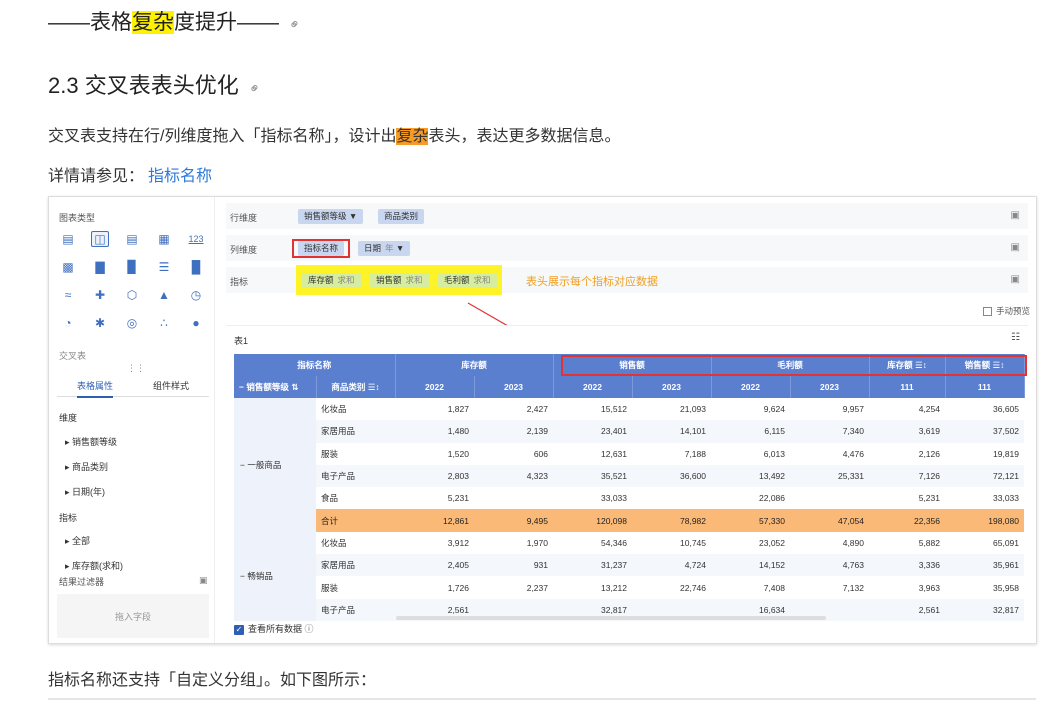  What do you see at coordinates (90, 467) in the screenshot?
I see `dim-label: 商品类别` at bounding box center [90, 467].